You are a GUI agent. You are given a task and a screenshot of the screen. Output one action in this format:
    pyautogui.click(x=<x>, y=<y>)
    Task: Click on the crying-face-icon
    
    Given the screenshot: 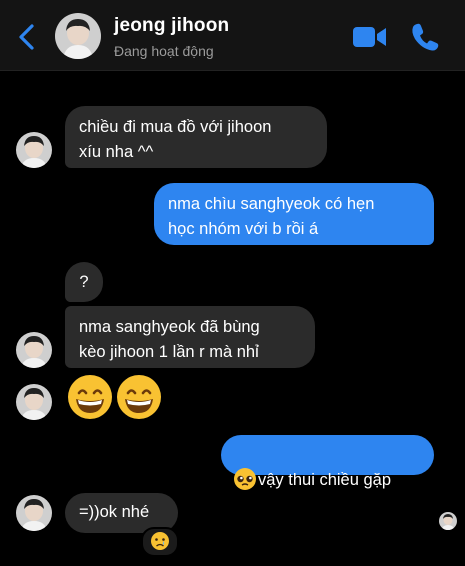 What is the action you would take?
    pyautogui.click(x=160, y=541)
    